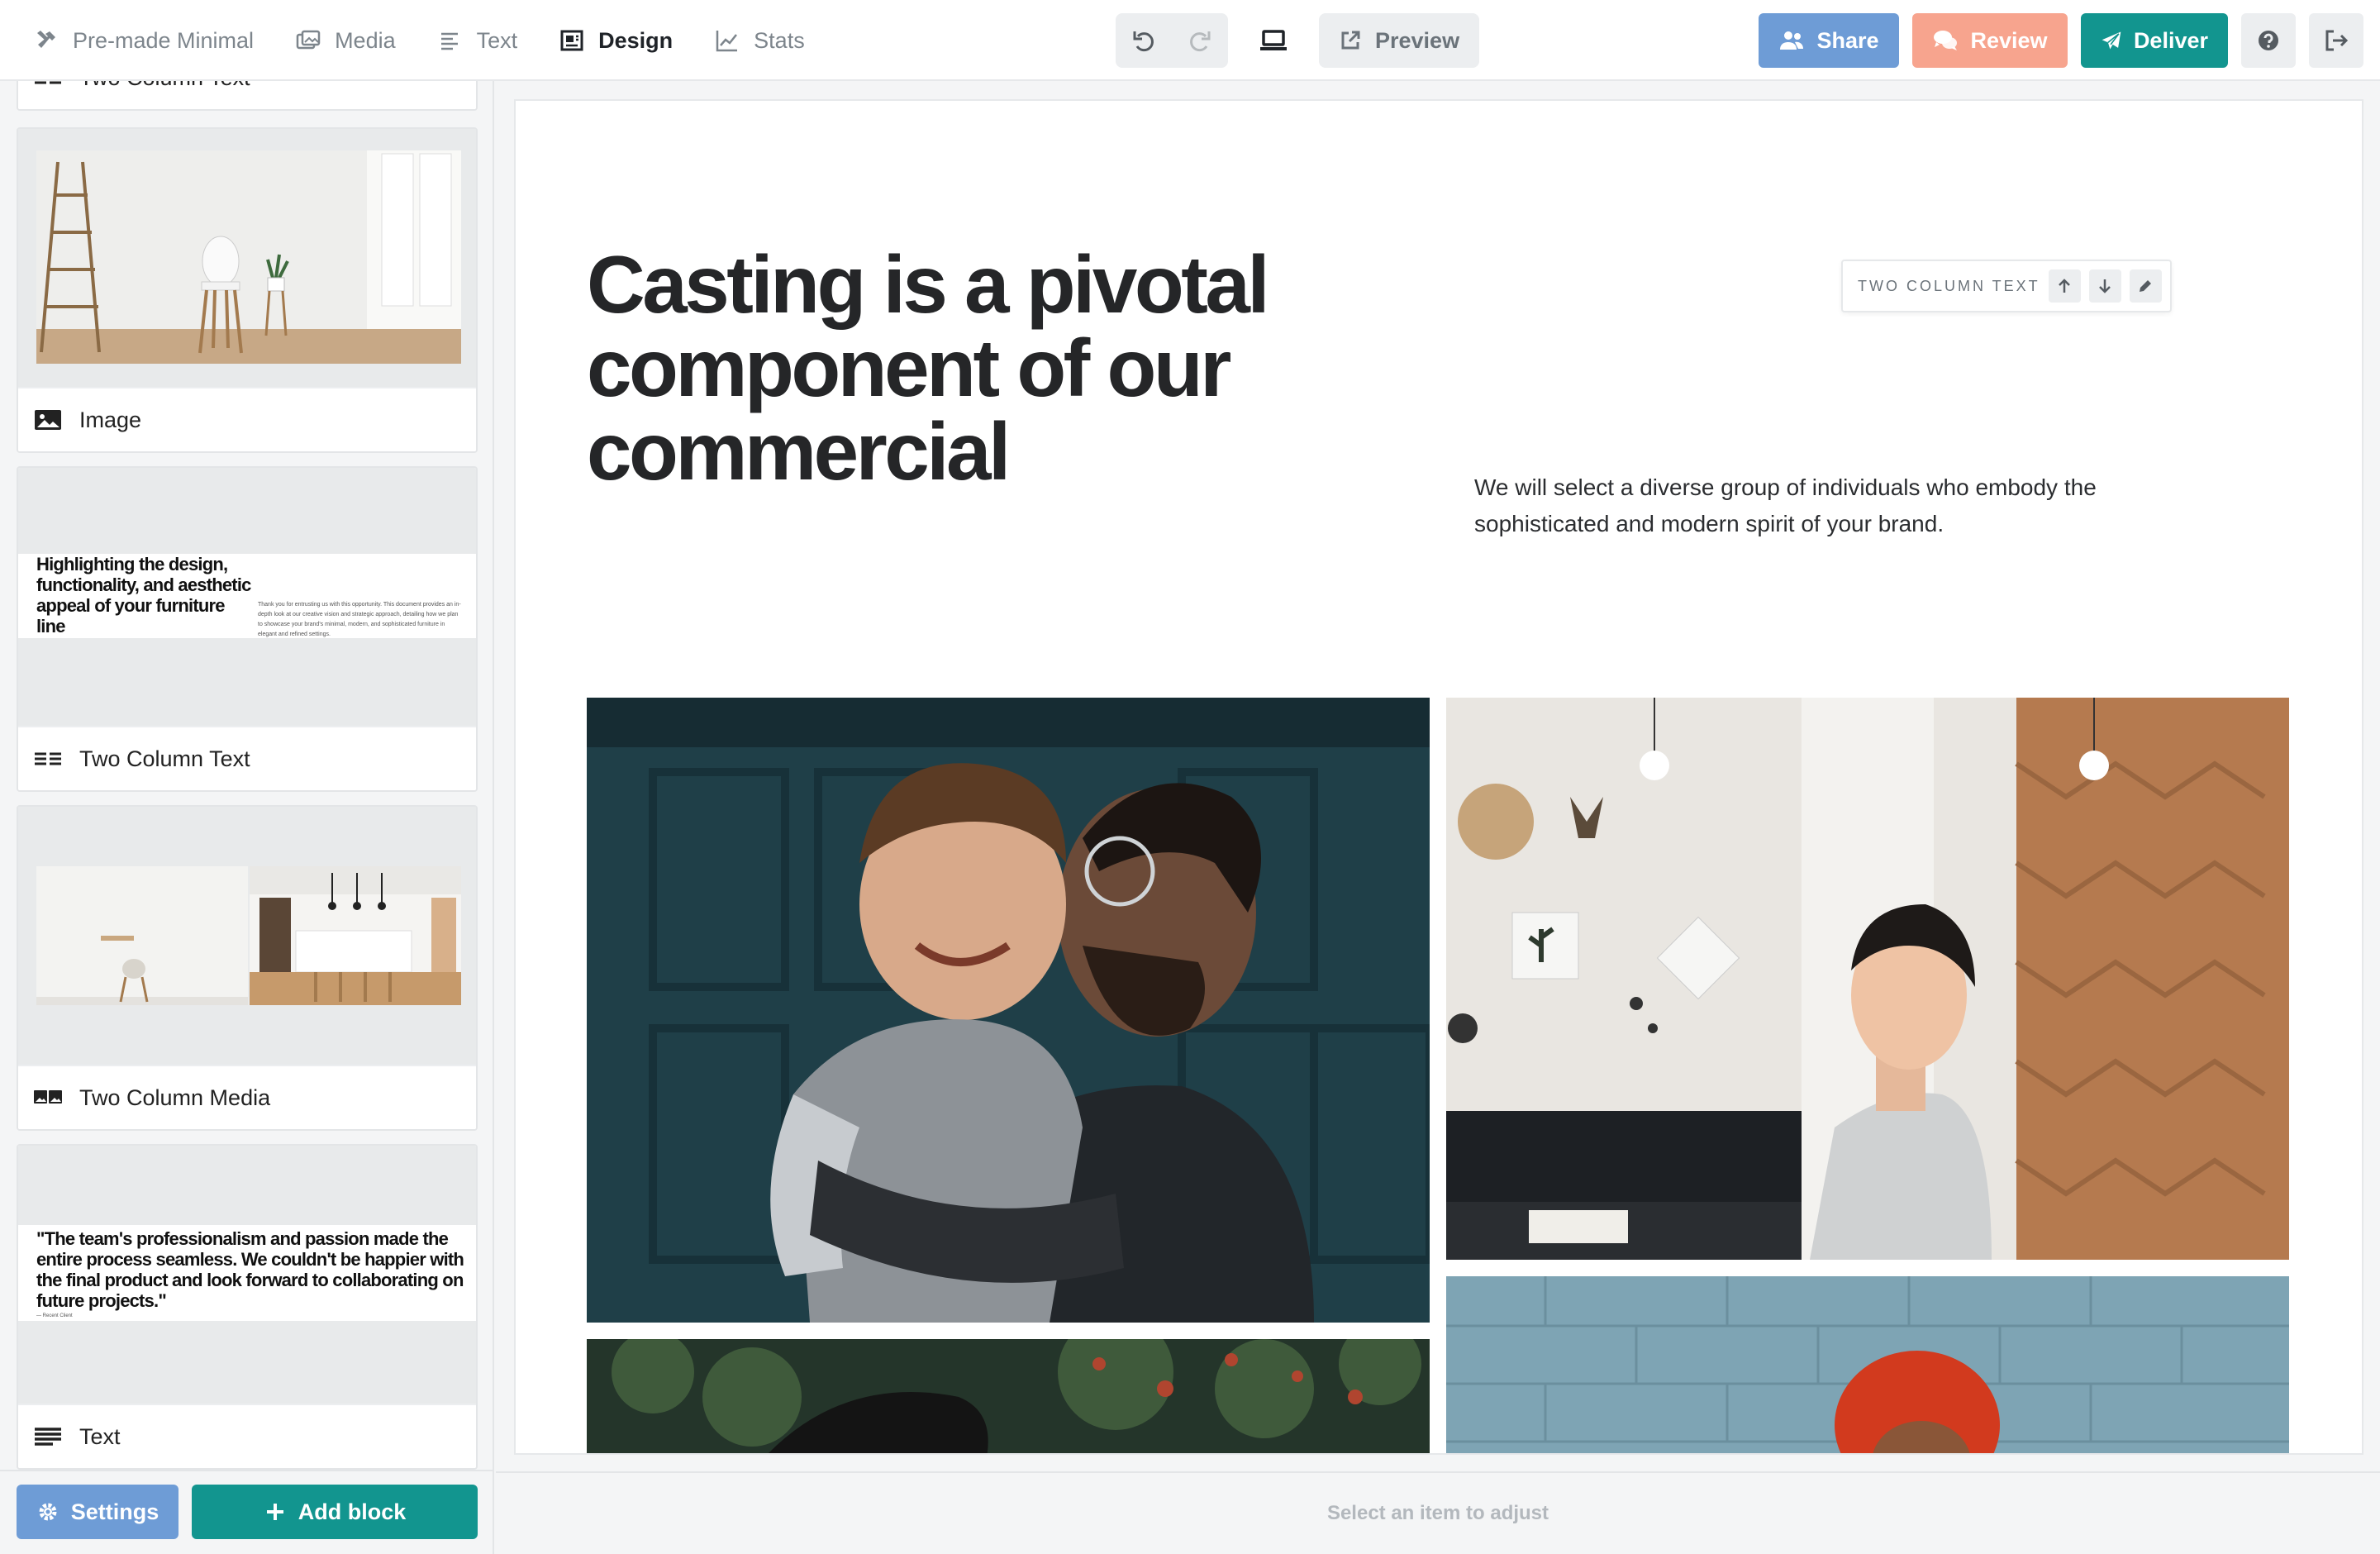 The width and height of the screenshot is (2380, 1554). What do you see at coordinates (571, 40) in the screenshot?
I see `design-icon` at bounding box center [571, 40].